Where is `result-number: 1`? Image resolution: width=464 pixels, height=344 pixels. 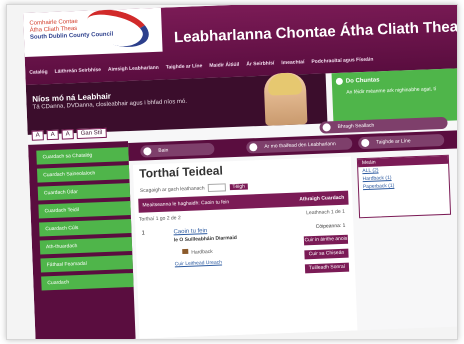
result-number: 1 is located at coordinates (143, 233).